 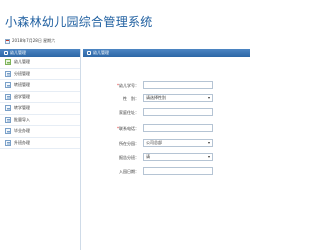 I want to click on sidebar-header: 幼儿管理, so click(x=40, y=53).